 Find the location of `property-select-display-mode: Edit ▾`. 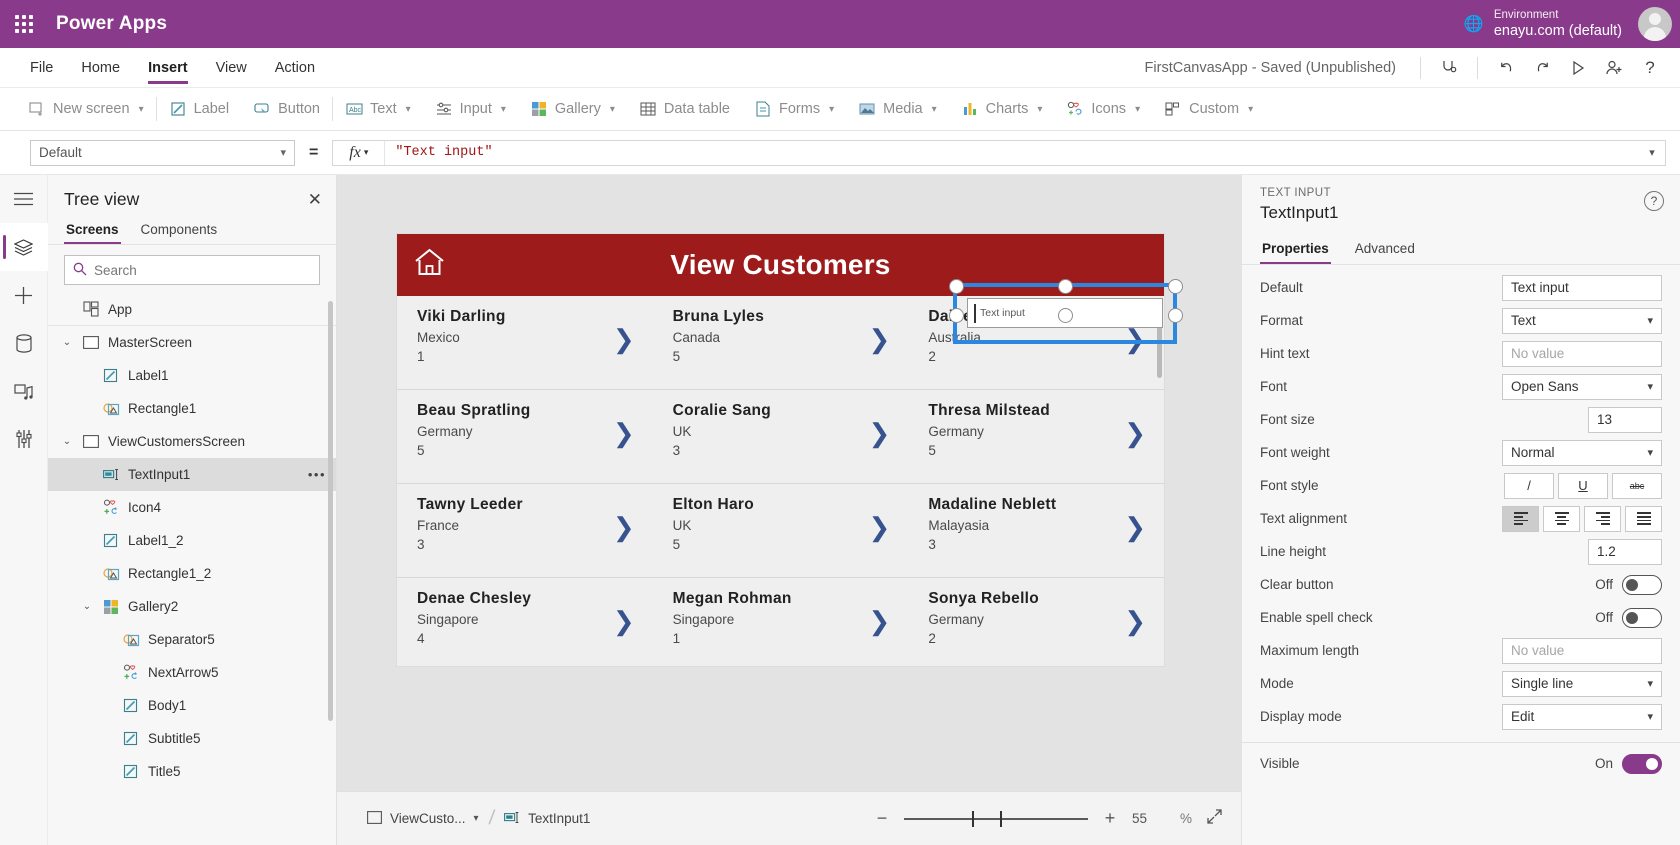

property-select-display-mode: Edit ▾ is located at coordinates (1582, 716).